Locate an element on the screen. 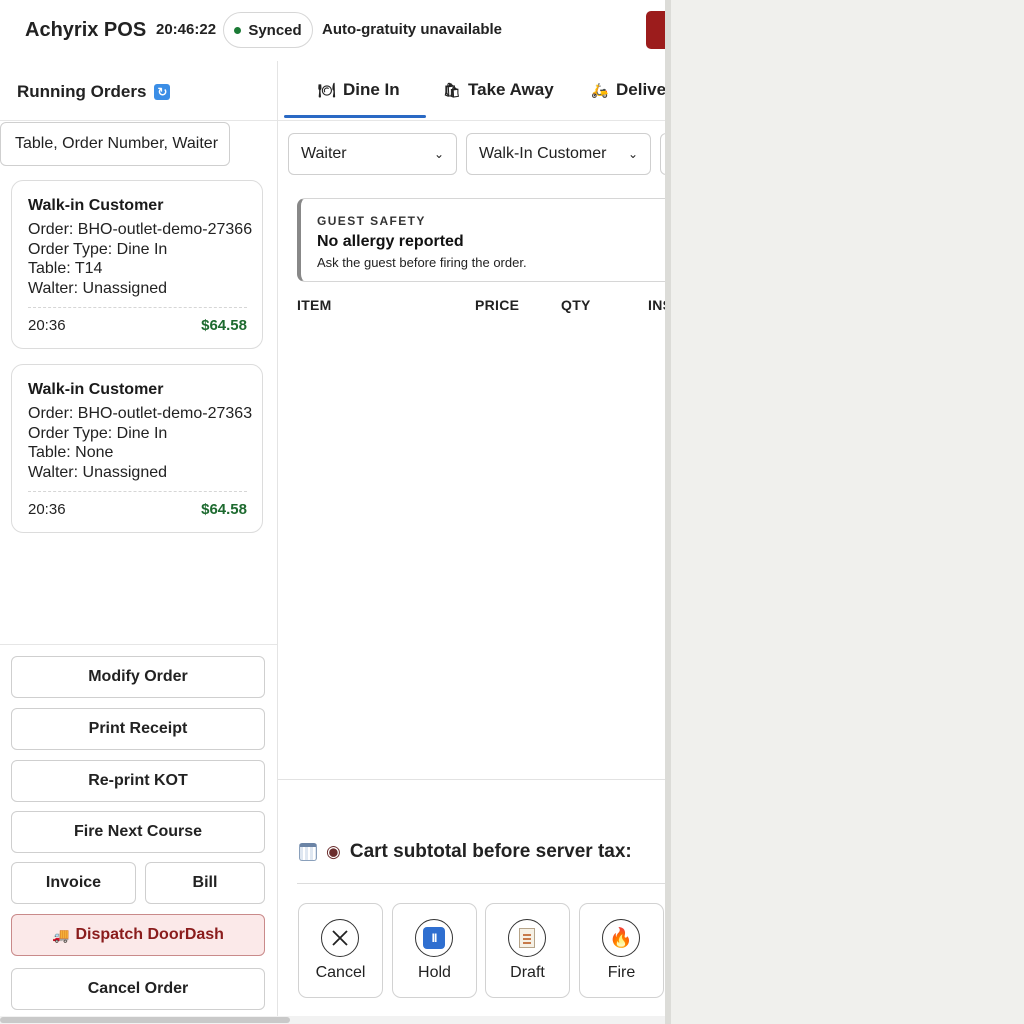  order-number: Order: BHO-outlet-demo-27366 is located at coordinates (140, 229).